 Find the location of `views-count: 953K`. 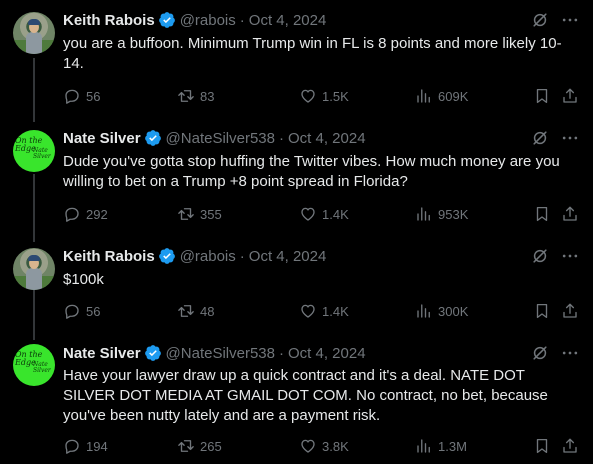

views-count: 953K is located at coordinates (453, 214).